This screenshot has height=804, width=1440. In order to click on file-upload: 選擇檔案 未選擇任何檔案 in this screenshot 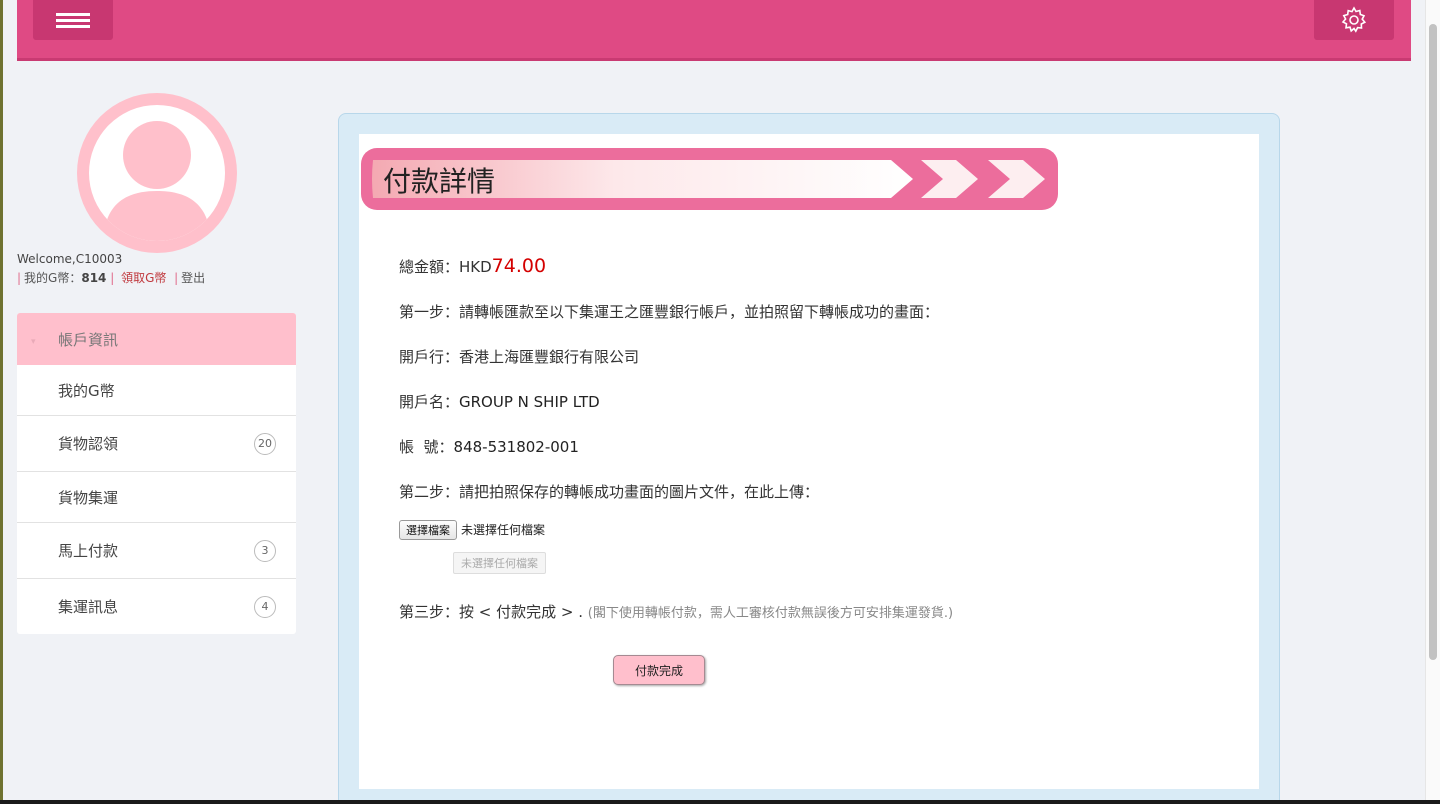, I will do `click(472, 530)`.